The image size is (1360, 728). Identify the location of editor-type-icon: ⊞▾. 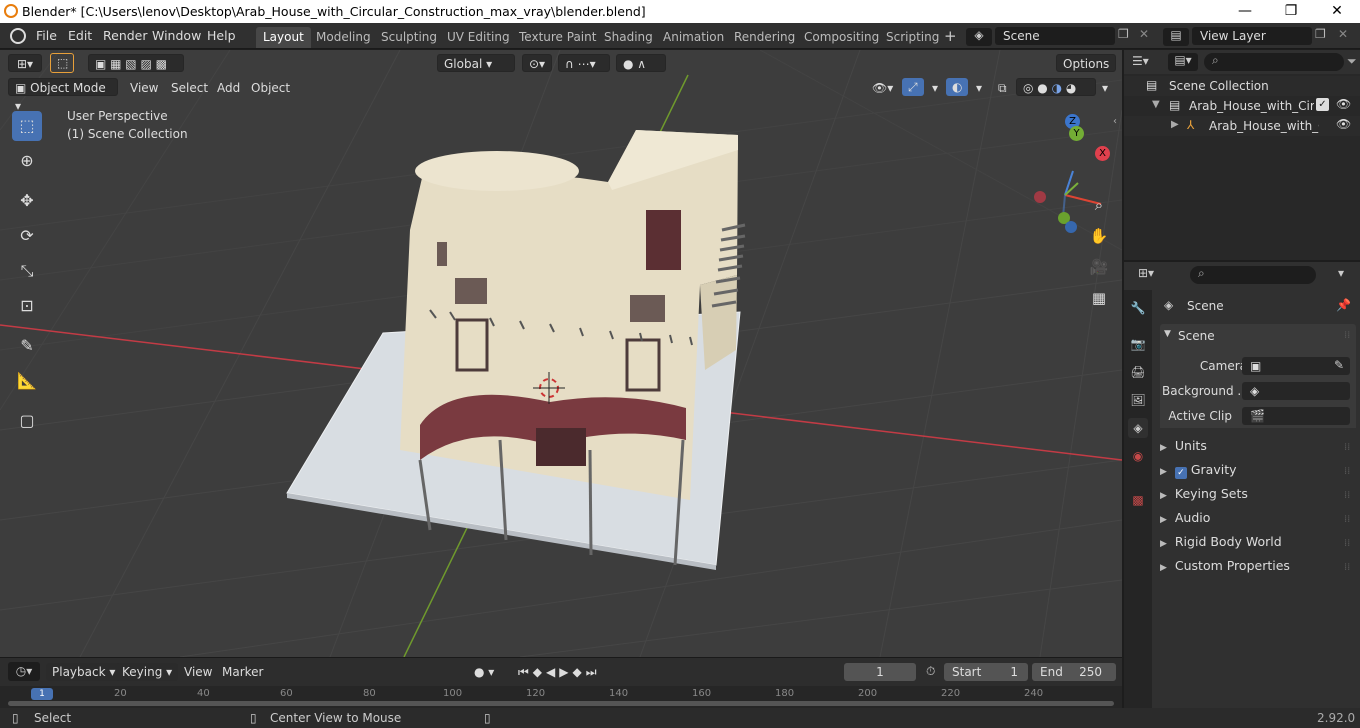
(25, 63).